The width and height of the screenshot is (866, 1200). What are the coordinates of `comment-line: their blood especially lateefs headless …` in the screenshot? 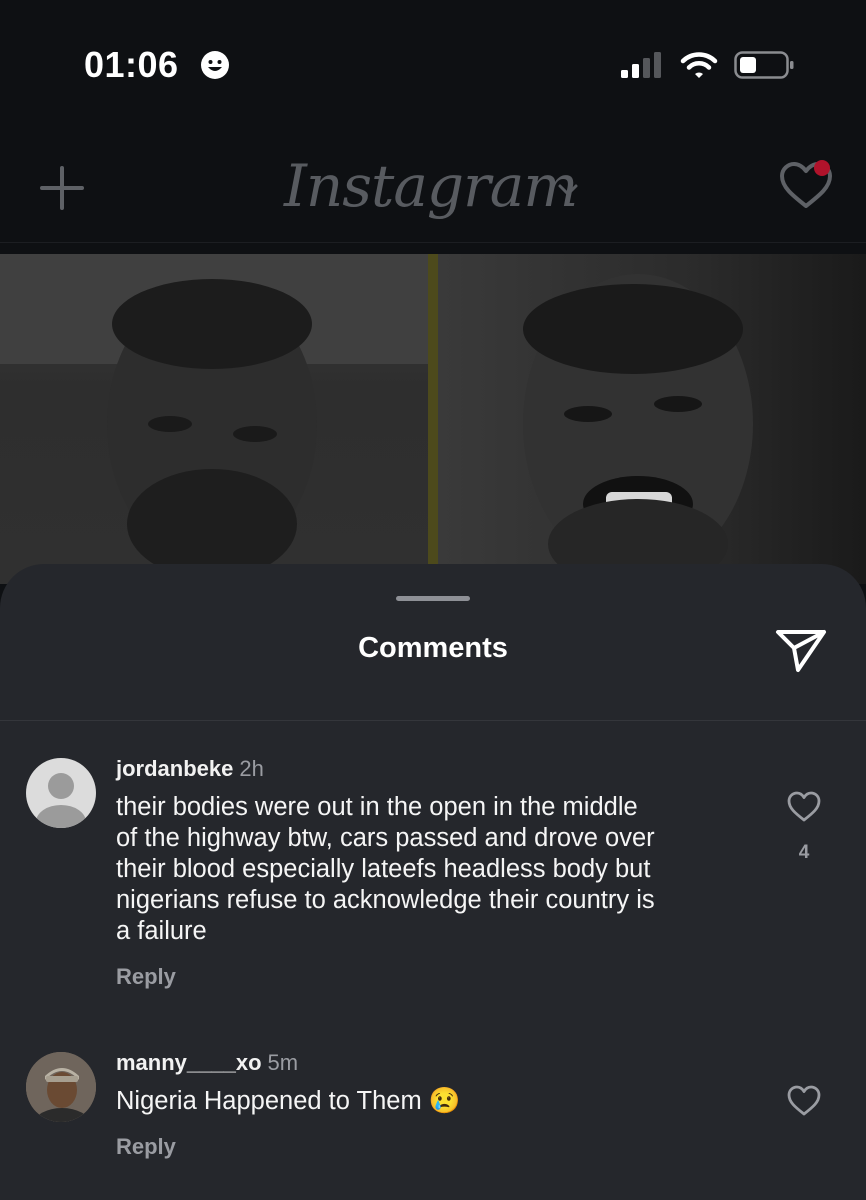 It's located at (383, 869).